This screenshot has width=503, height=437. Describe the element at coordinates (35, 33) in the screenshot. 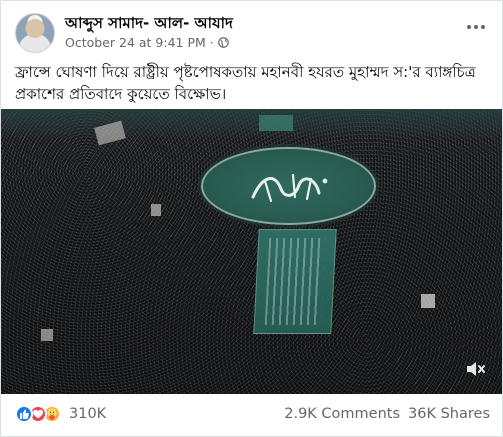

I see `avatar` at that location.